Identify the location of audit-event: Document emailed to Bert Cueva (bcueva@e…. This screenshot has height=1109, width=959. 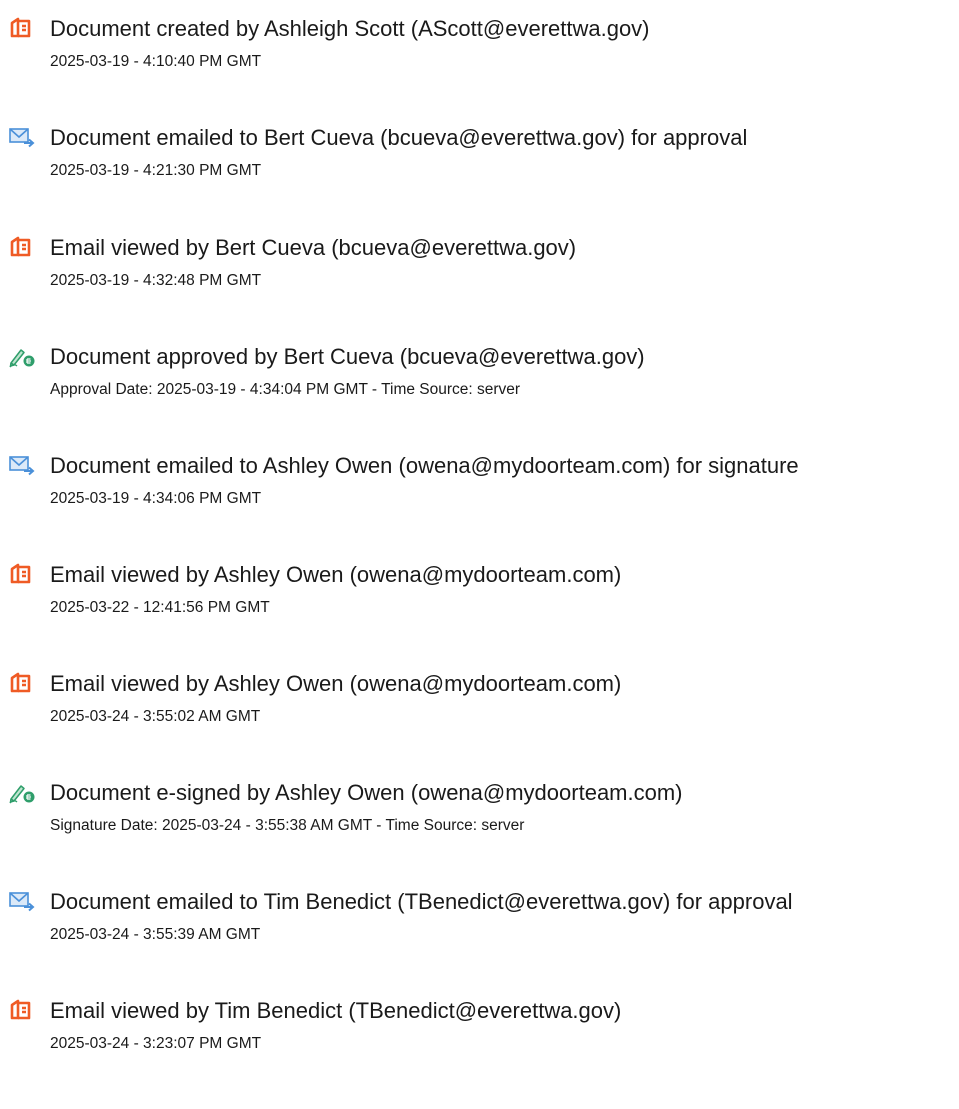
(479, 167).